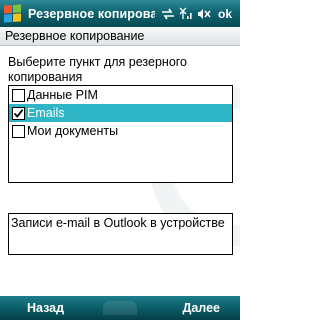  What do you see at coordinates (98, 69) in the screenshot?
I see `instruction-text: Выберите пункт для резерного копирования` at bounding box center [98, 69].